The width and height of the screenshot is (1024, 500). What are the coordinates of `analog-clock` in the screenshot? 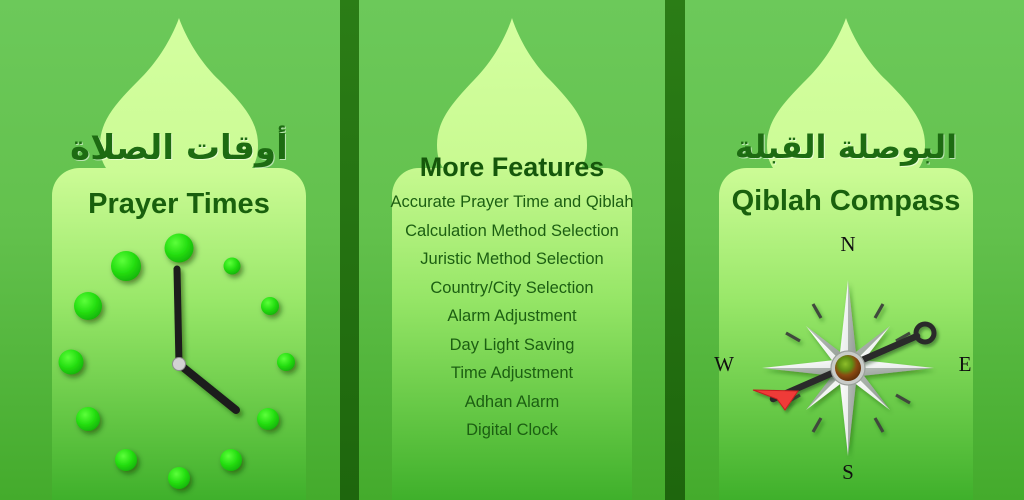 It's located at (176, 361).